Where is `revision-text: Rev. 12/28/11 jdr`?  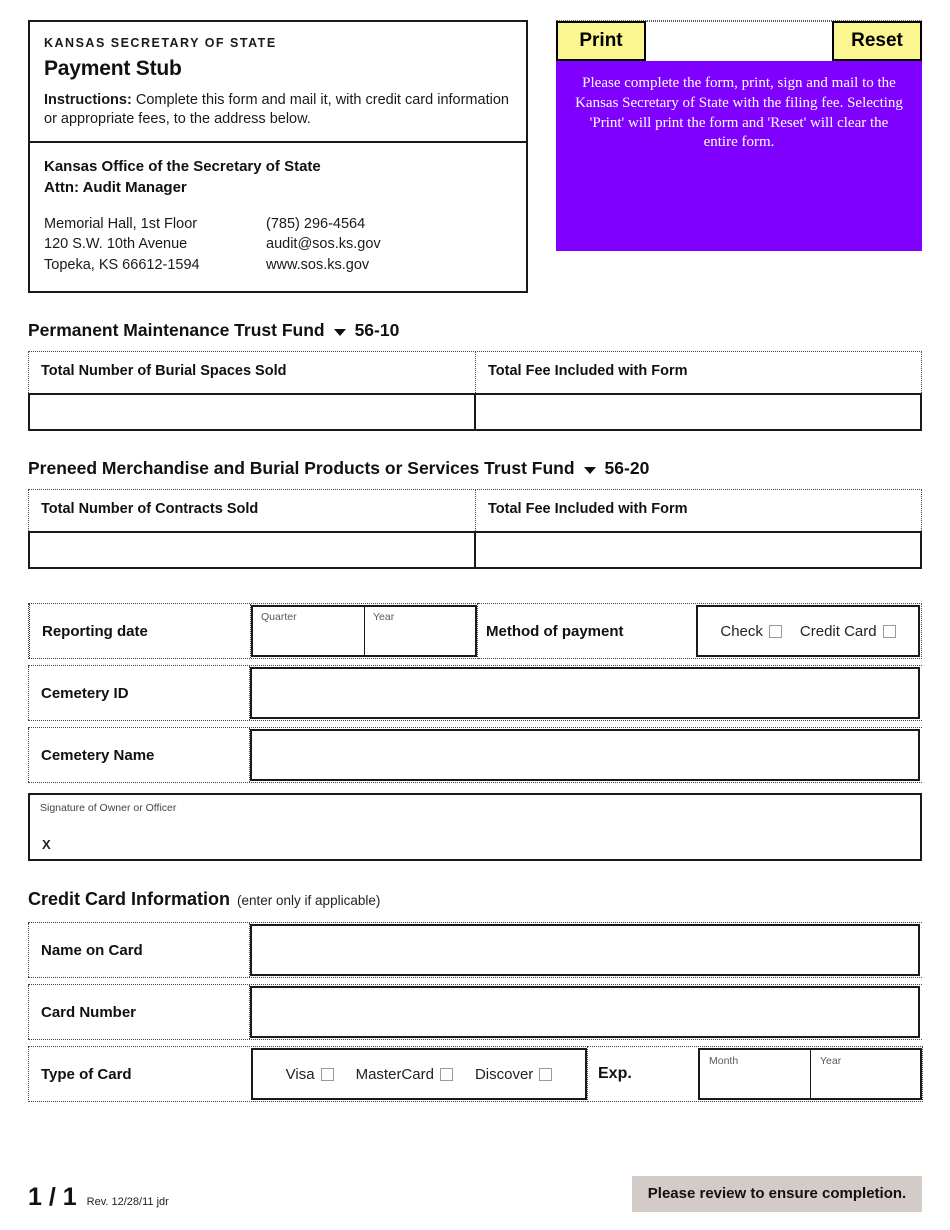 revision-text: Rev. 12/28/11 jdr is located at coordinates (127, 1202).